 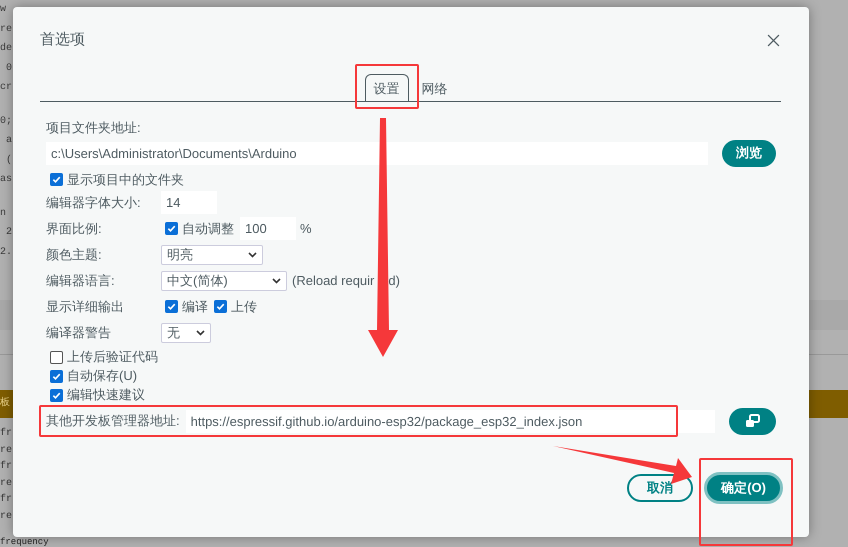 What do you see at coordinates (8, 161) in the screenshot?
I see `code-text: (` at bounding box center [8, 161].